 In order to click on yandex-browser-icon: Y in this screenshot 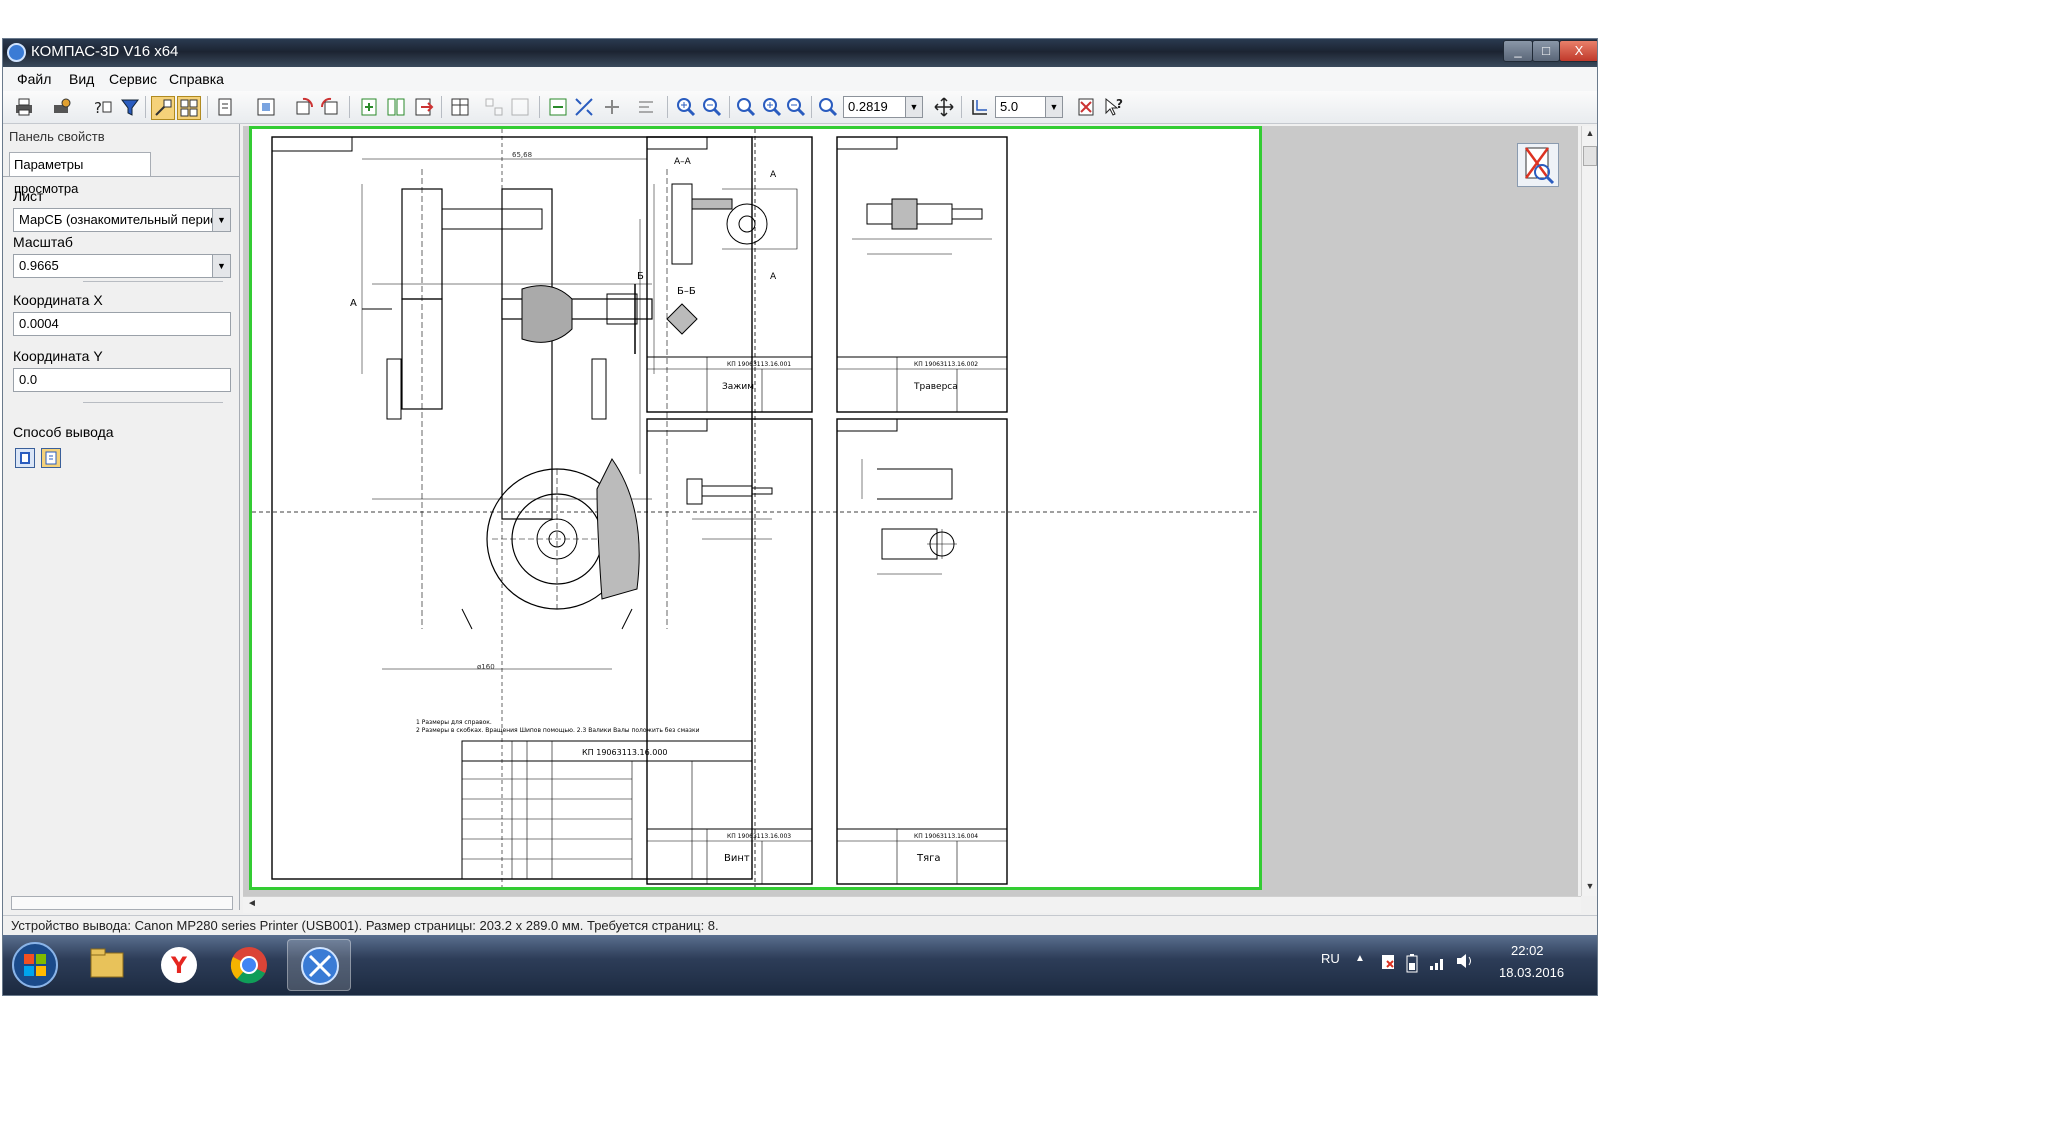, I will do `click(179, 965)`.